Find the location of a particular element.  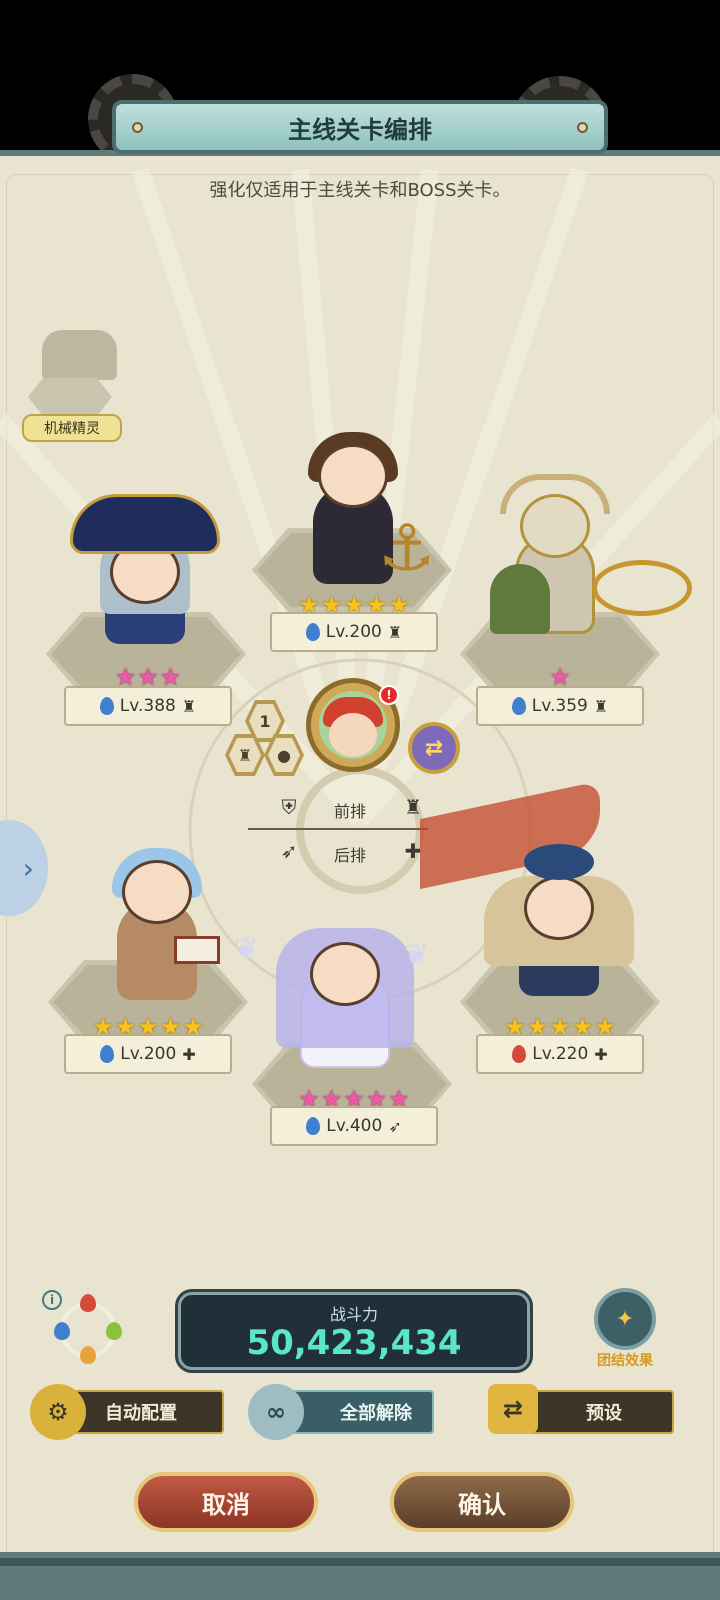

sword-row-icon: ♜ is located at coordinates (413, 807).